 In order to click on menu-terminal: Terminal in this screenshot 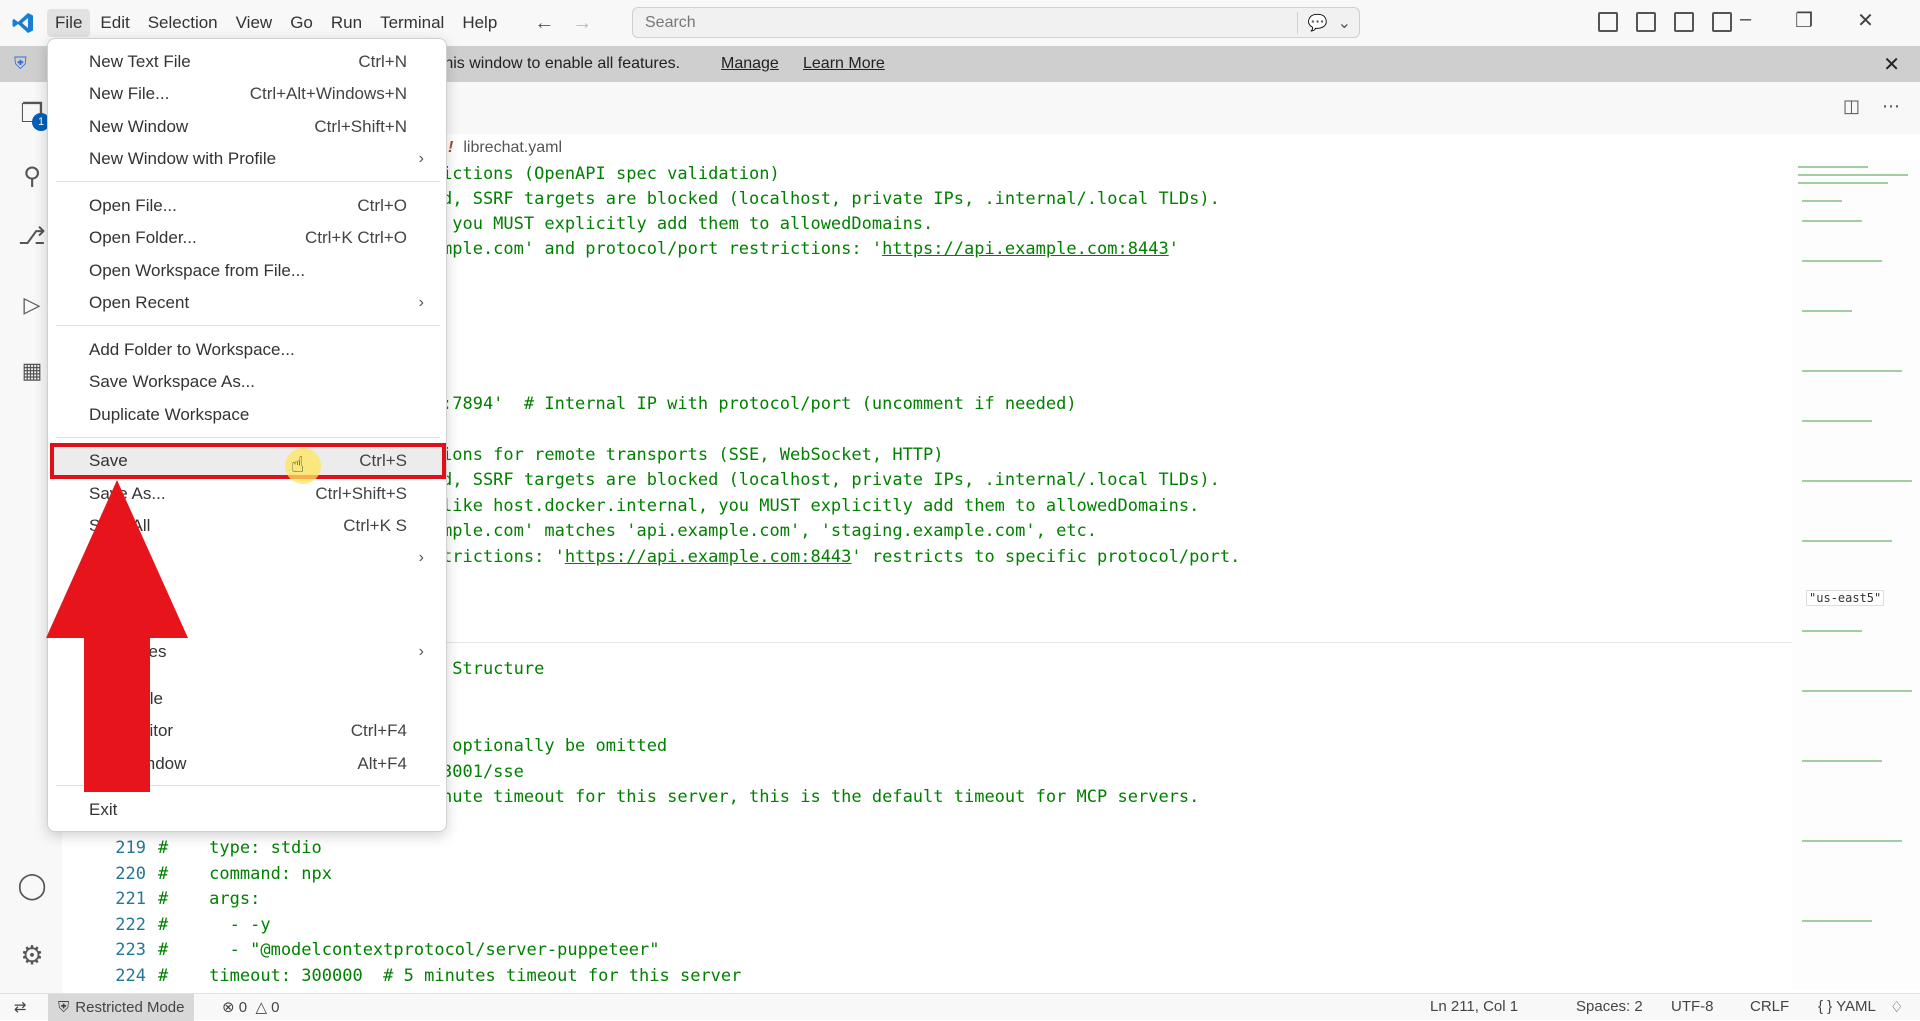, I will do `click(412, 23)`.